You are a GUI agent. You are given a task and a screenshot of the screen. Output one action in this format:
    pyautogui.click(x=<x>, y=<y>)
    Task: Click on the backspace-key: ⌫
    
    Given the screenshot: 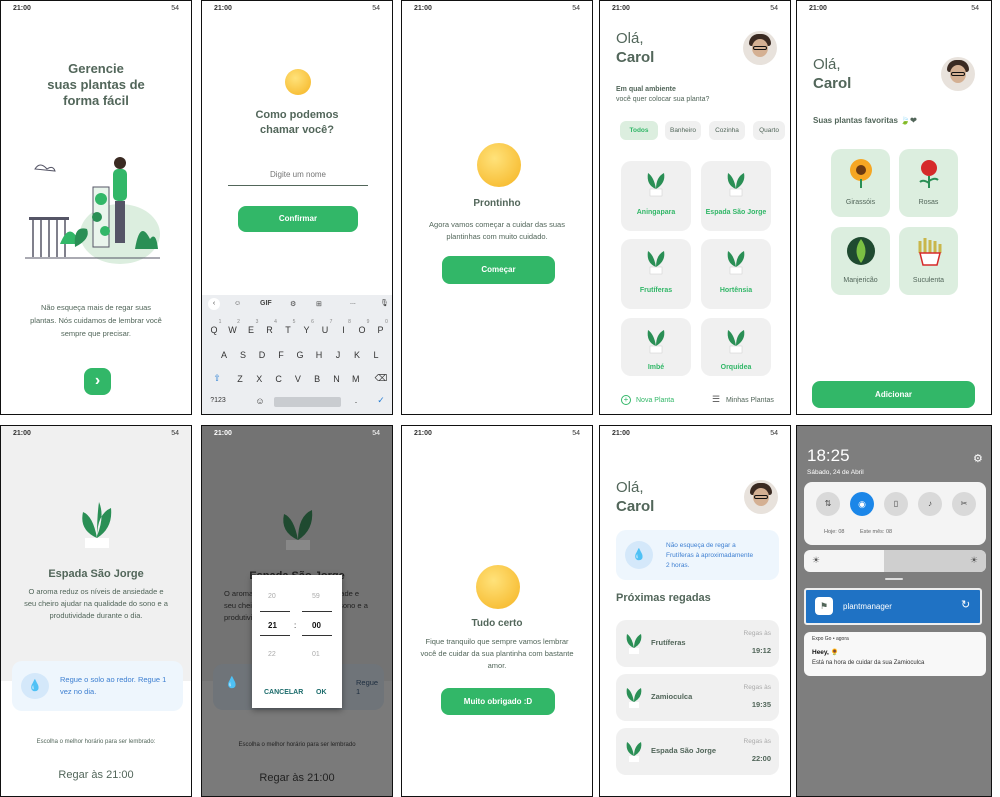 What is the action you would take?
    pyautogui.click(x=381, y=378)
    